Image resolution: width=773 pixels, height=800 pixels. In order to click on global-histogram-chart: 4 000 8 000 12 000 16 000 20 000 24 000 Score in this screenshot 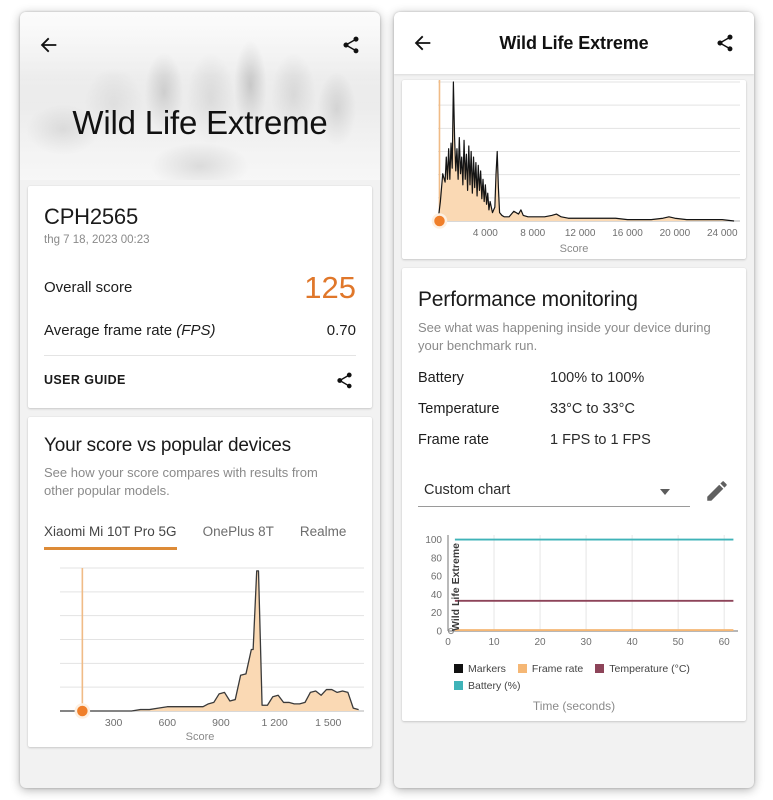, I will do `click(574, 169)`.